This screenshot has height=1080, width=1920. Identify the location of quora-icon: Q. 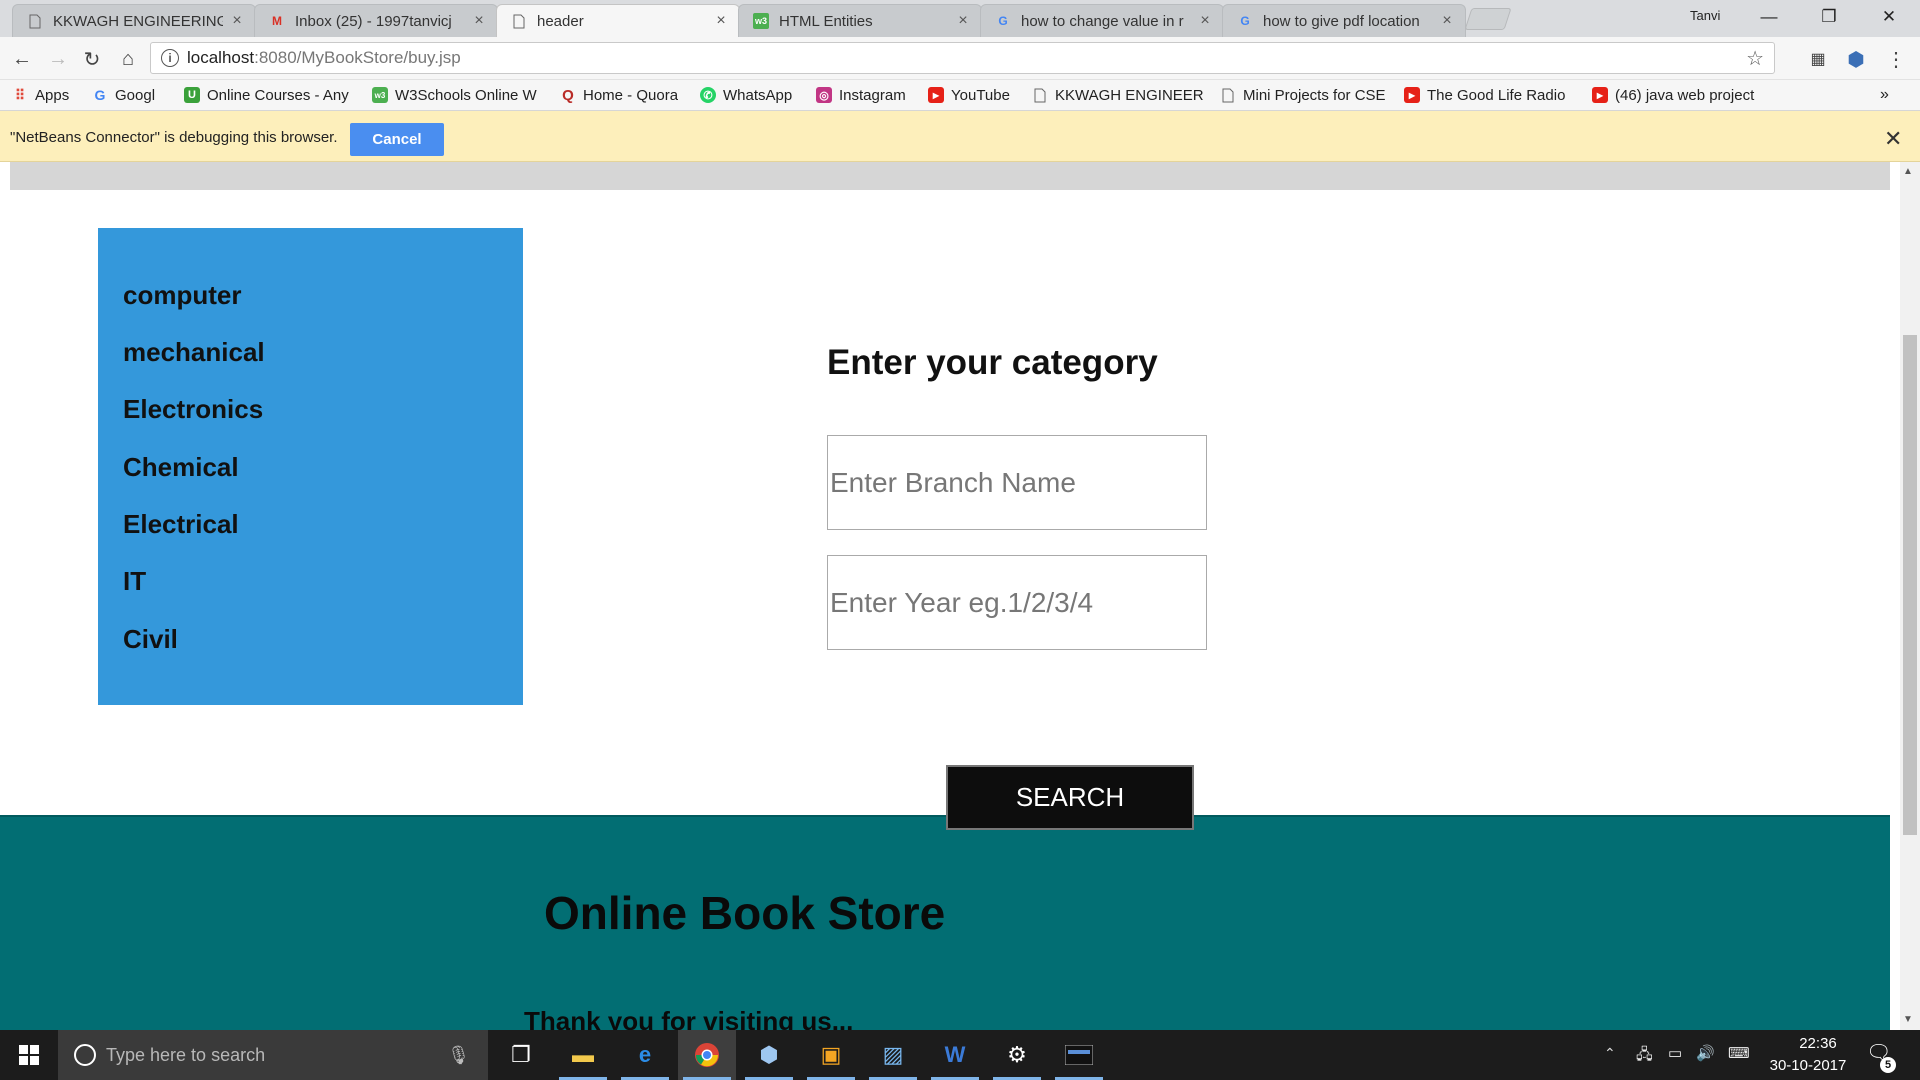
(568, 95).